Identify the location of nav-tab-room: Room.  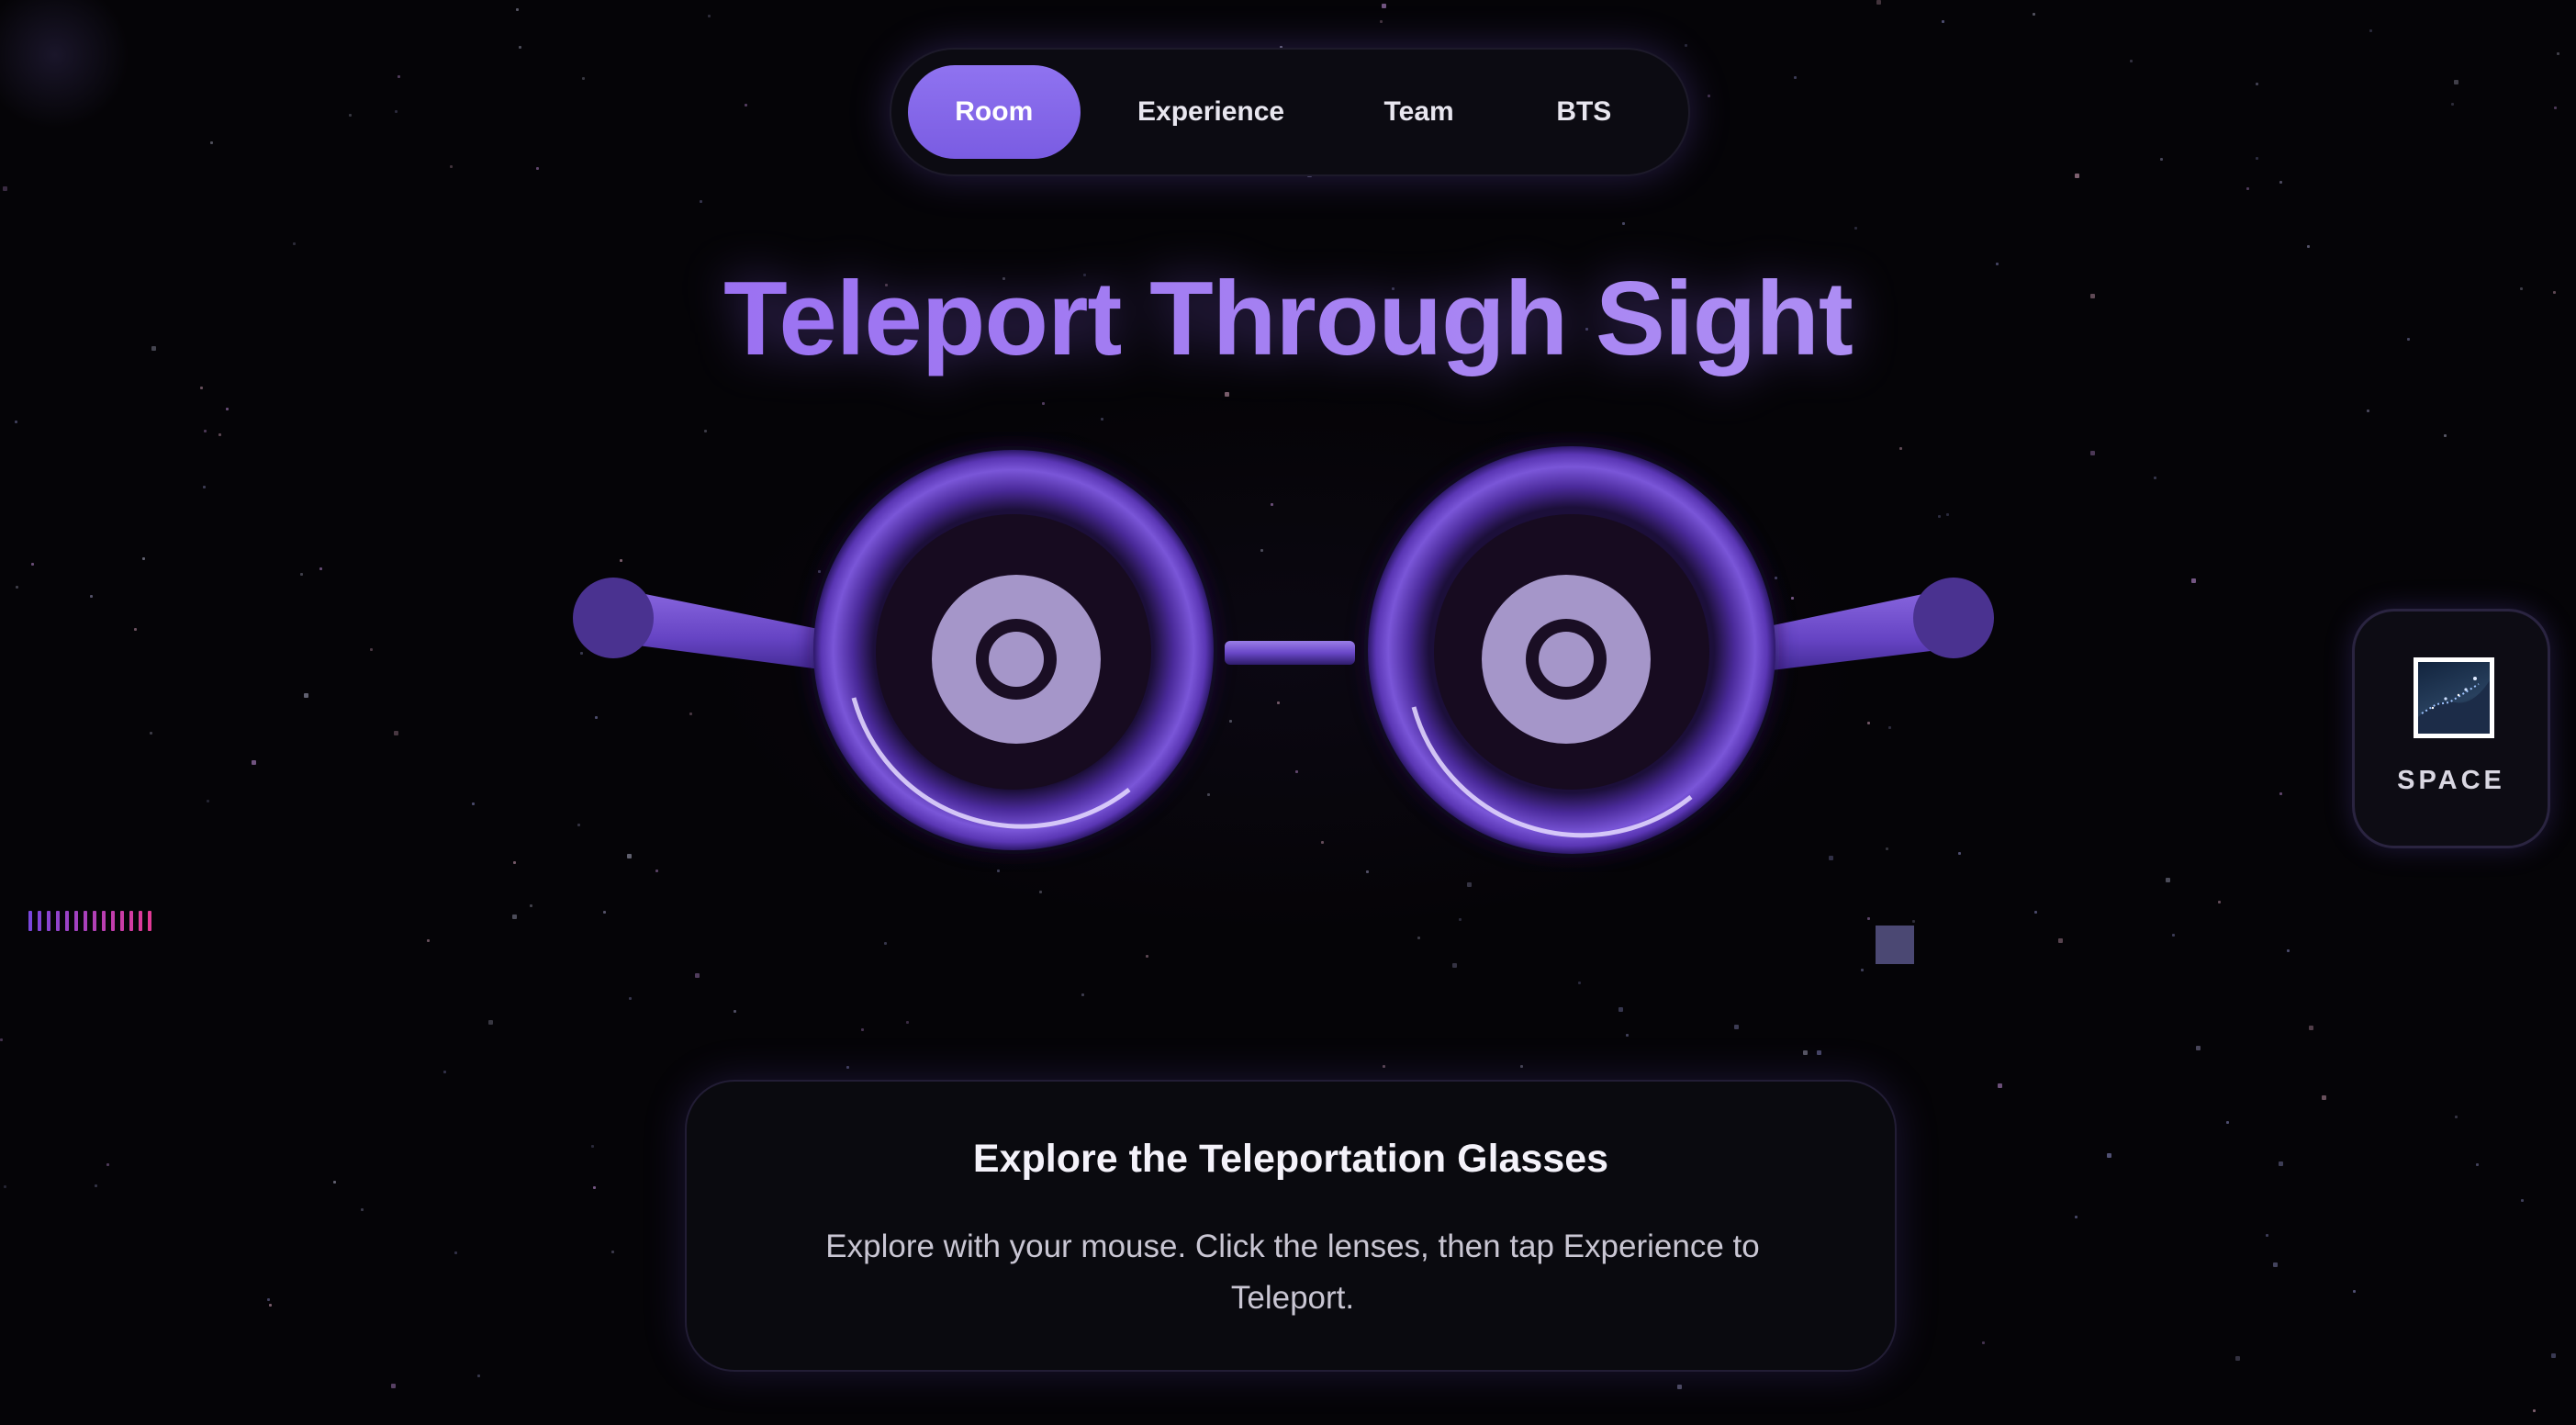
(994, 112).